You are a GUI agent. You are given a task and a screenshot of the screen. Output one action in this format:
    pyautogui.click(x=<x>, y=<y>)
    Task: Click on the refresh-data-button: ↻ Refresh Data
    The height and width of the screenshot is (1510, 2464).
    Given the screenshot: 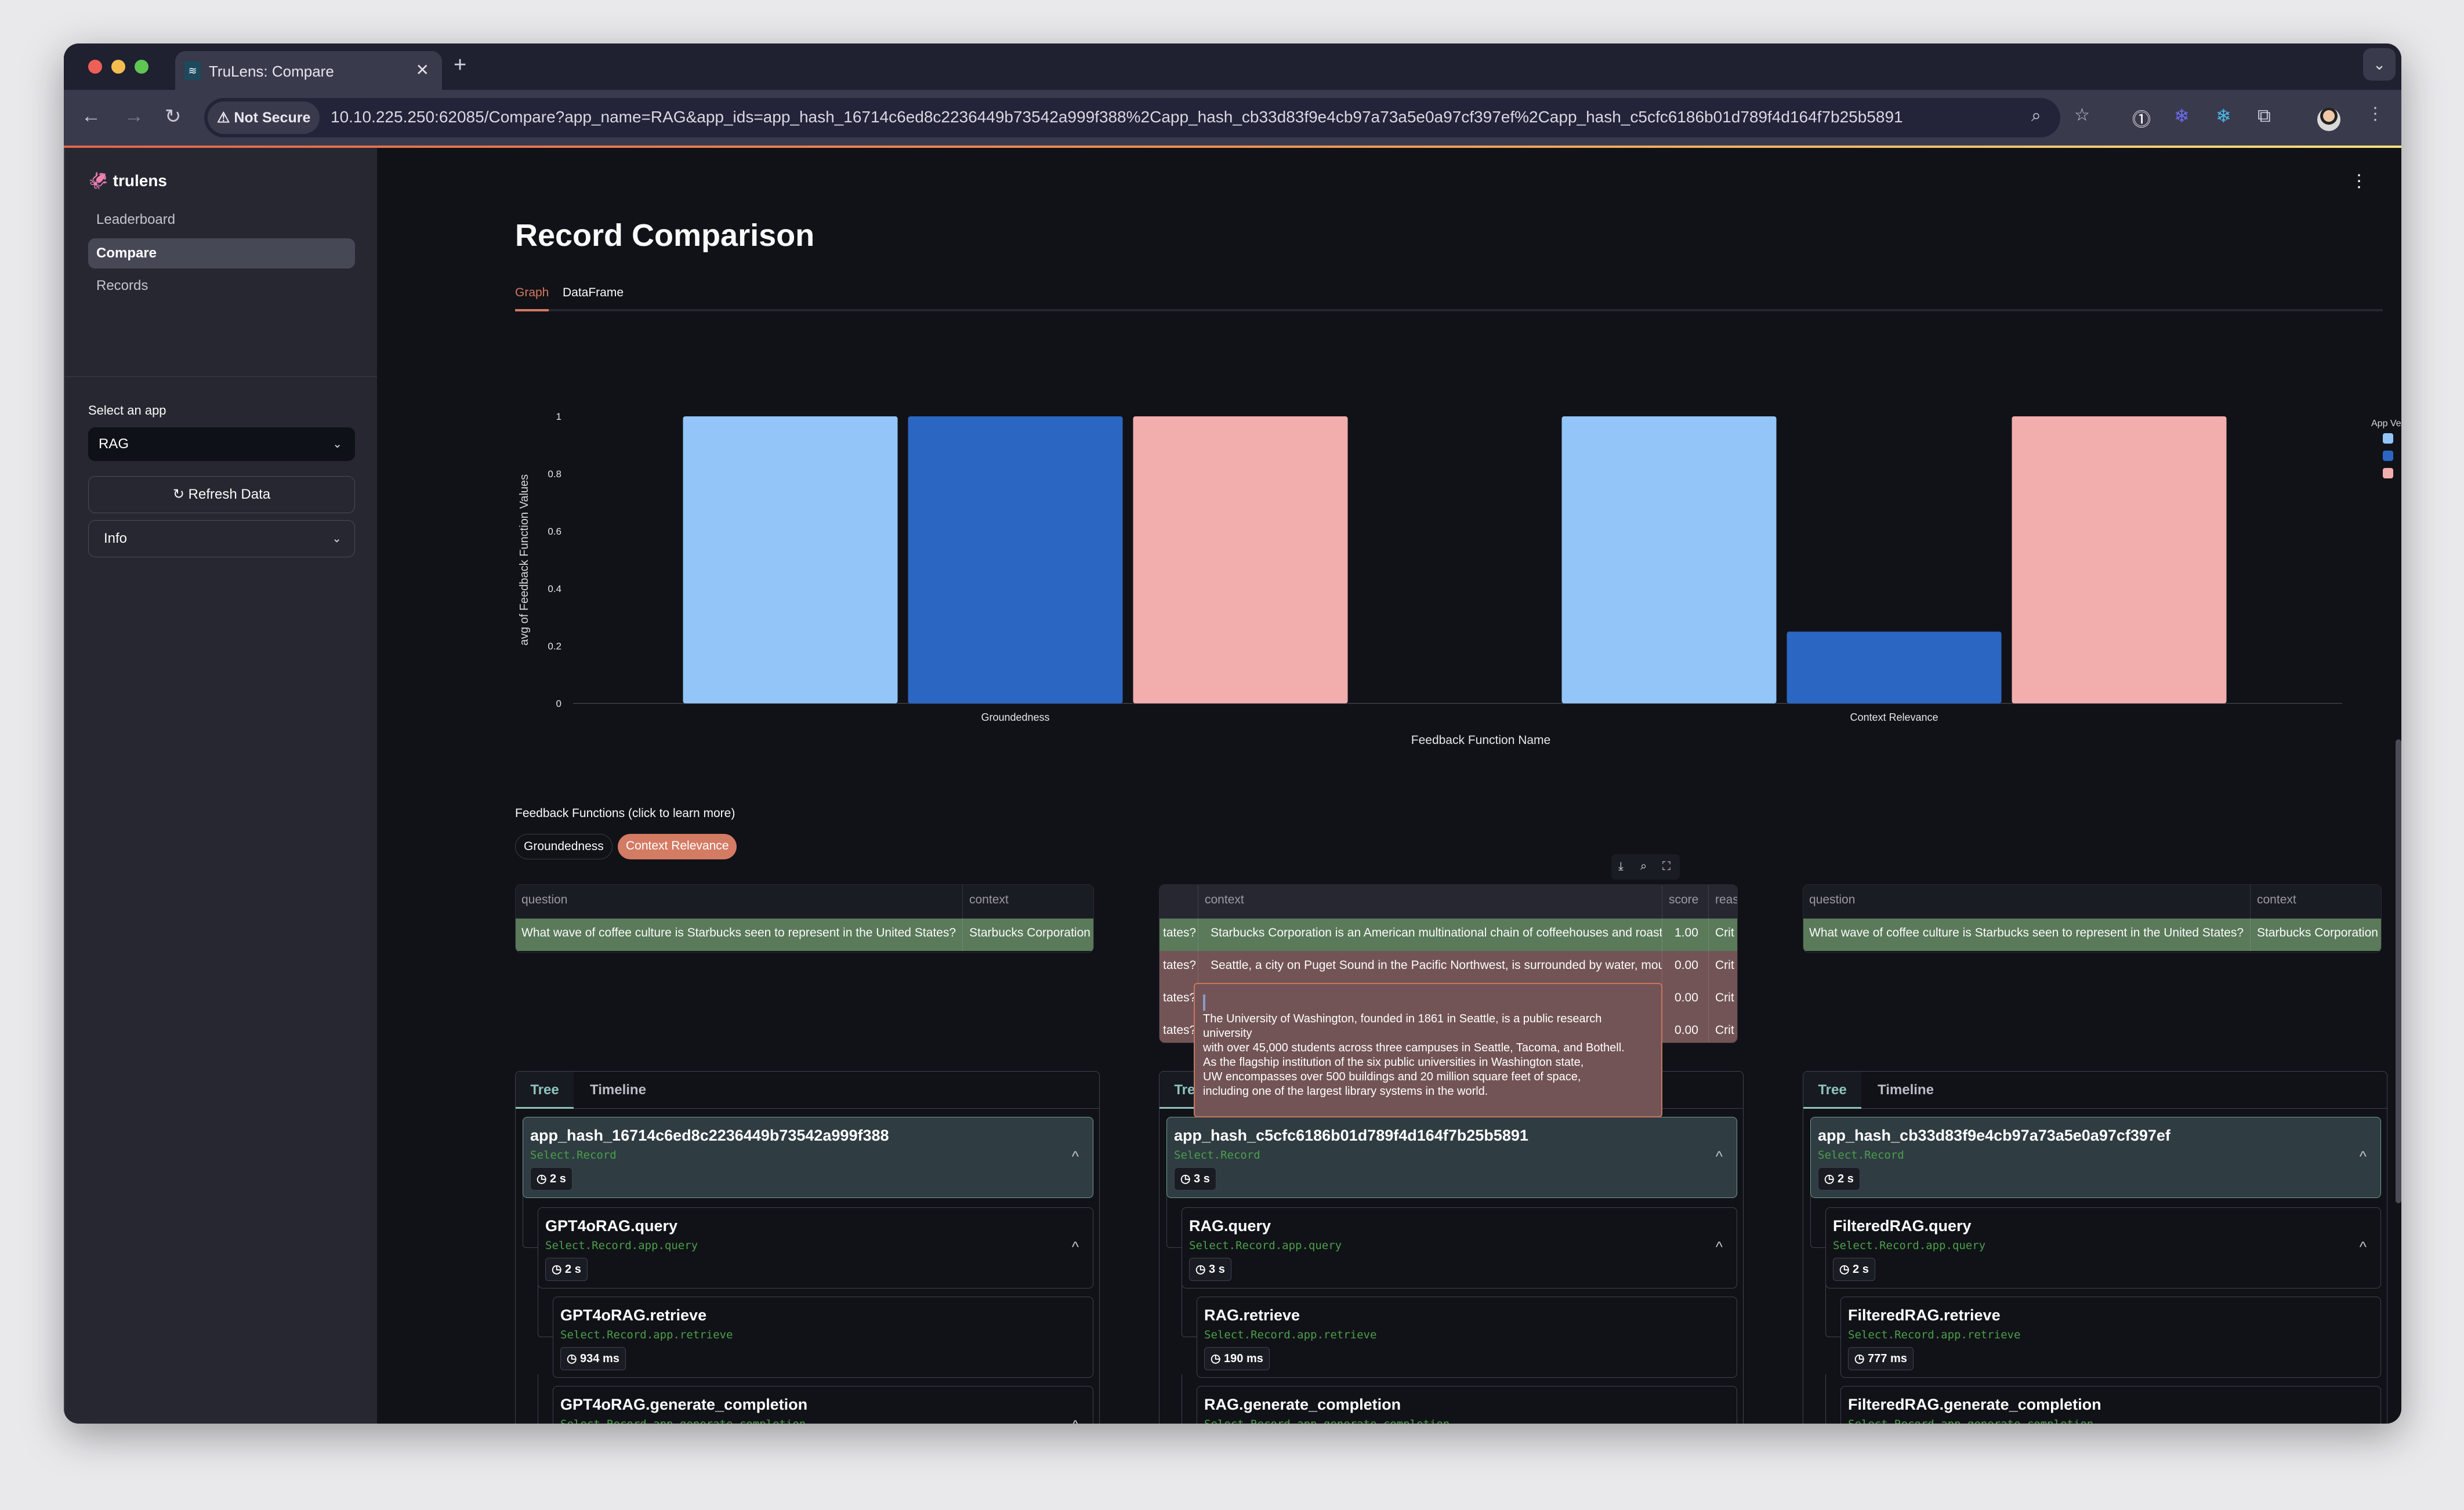 What is the action you would take?
    pyautogui.click(x=221, y=494)
    